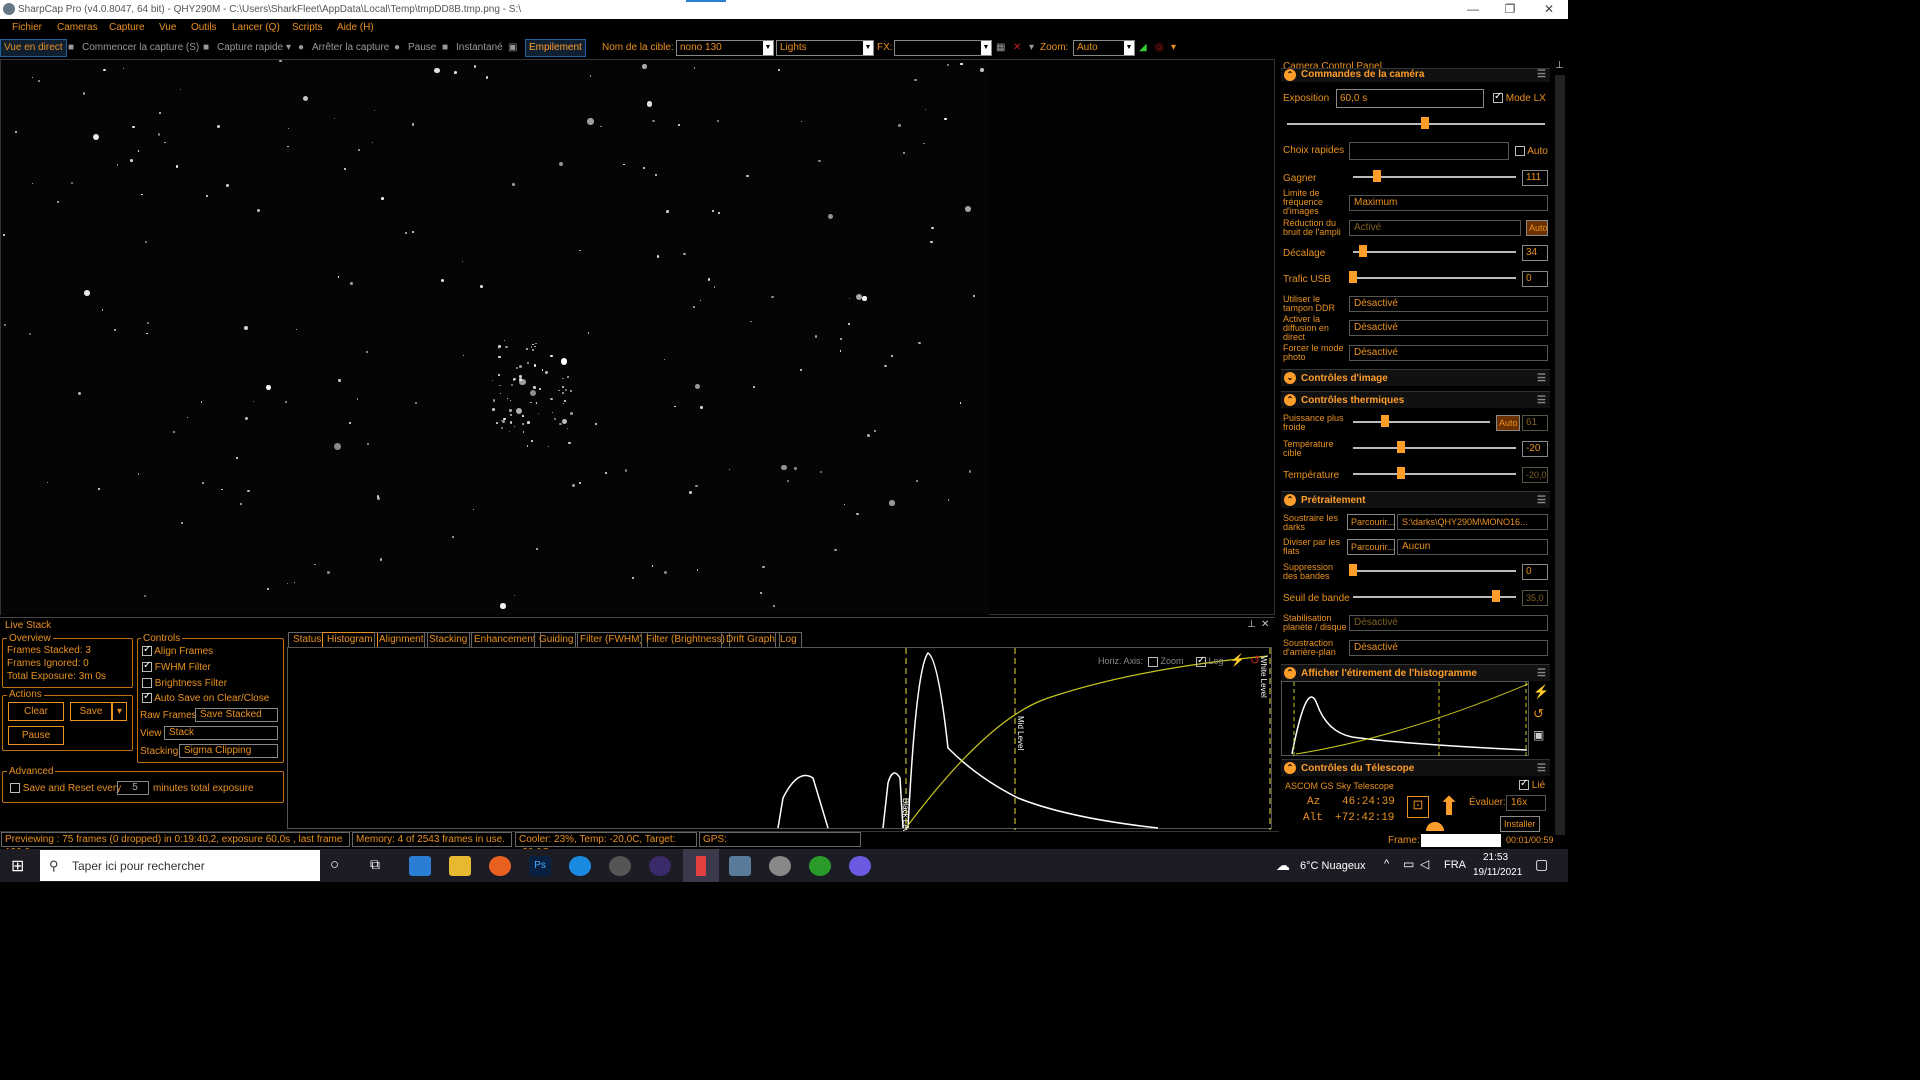  I want to click on app-icon-stellarium, so click(660, 866).